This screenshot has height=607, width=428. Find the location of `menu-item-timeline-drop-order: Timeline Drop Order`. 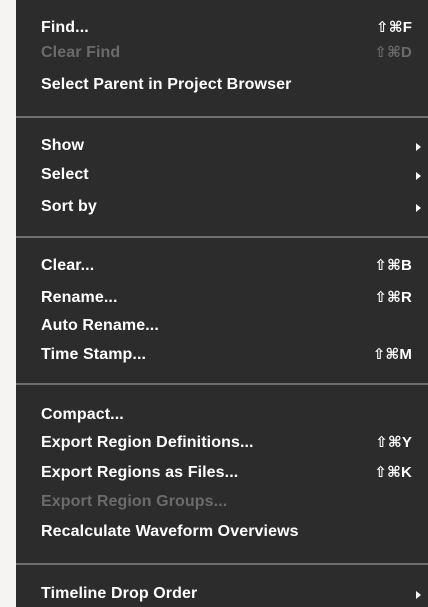

menu-item-timeline-drop-order: Timeline Drop Order is located at coordinates (222, 594).